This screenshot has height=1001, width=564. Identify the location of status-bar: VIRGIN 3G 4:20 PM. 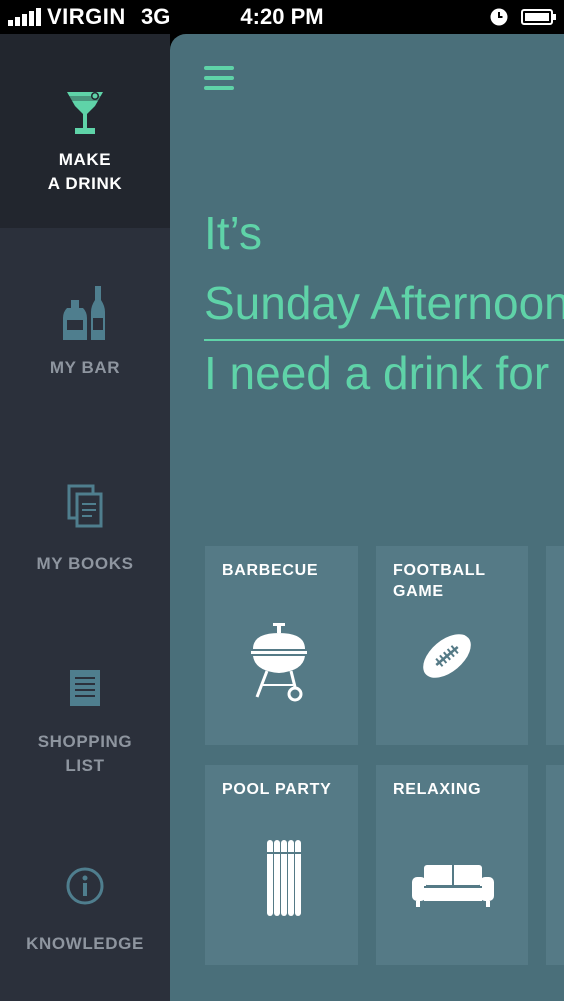
(282, 17).